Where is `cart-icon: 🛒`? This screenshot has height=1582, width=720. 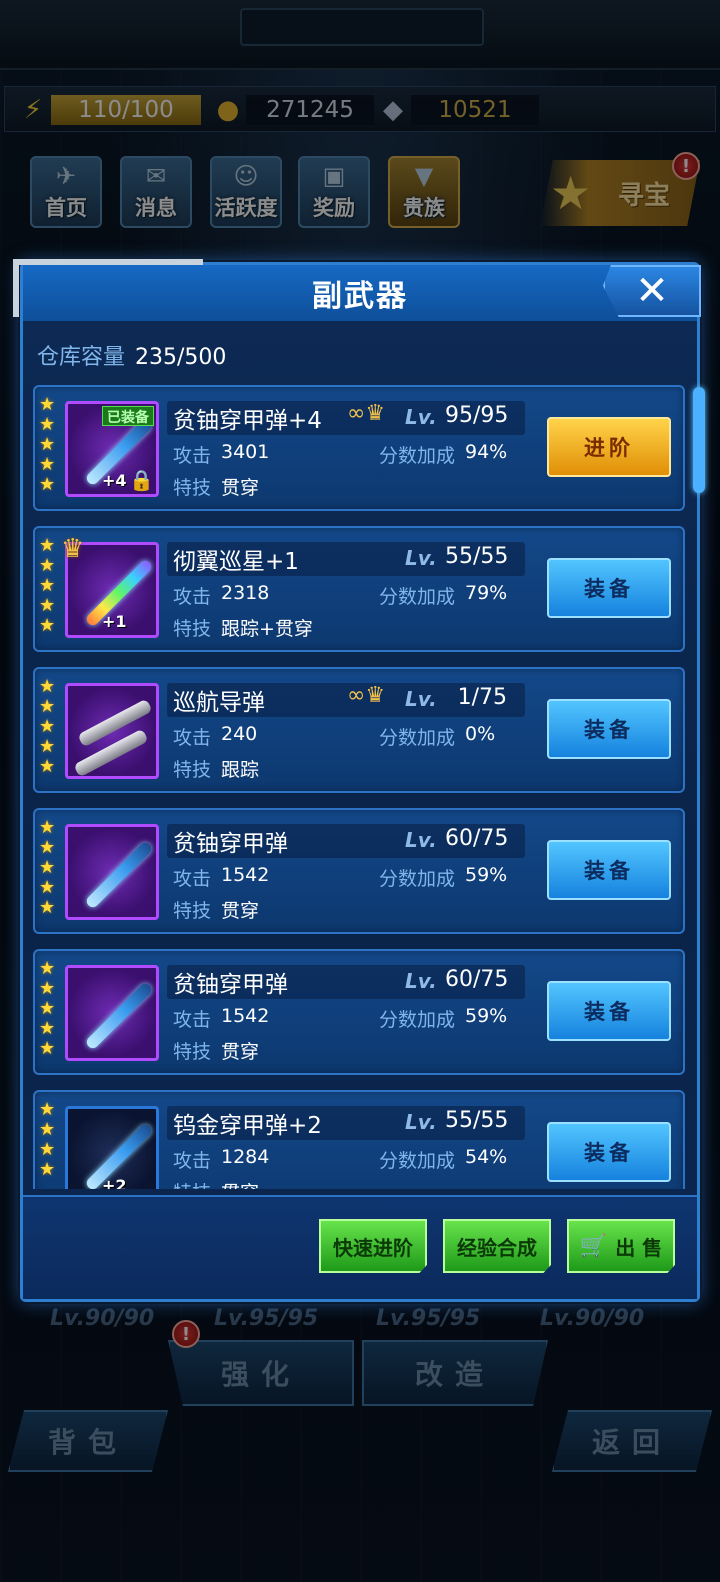 cart-icon: 🛒 is located at coordinates (593, 1246).